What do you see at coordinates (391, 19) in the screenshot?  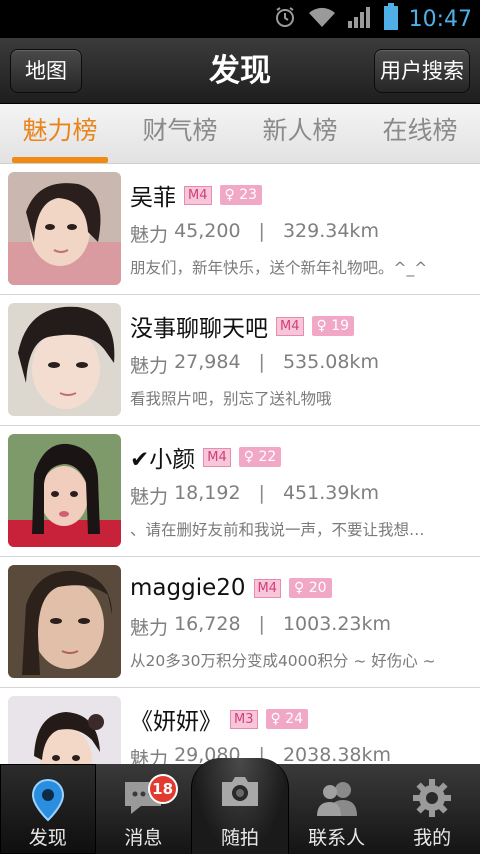 I see `battery-icon` at bounding box center [391, 19].